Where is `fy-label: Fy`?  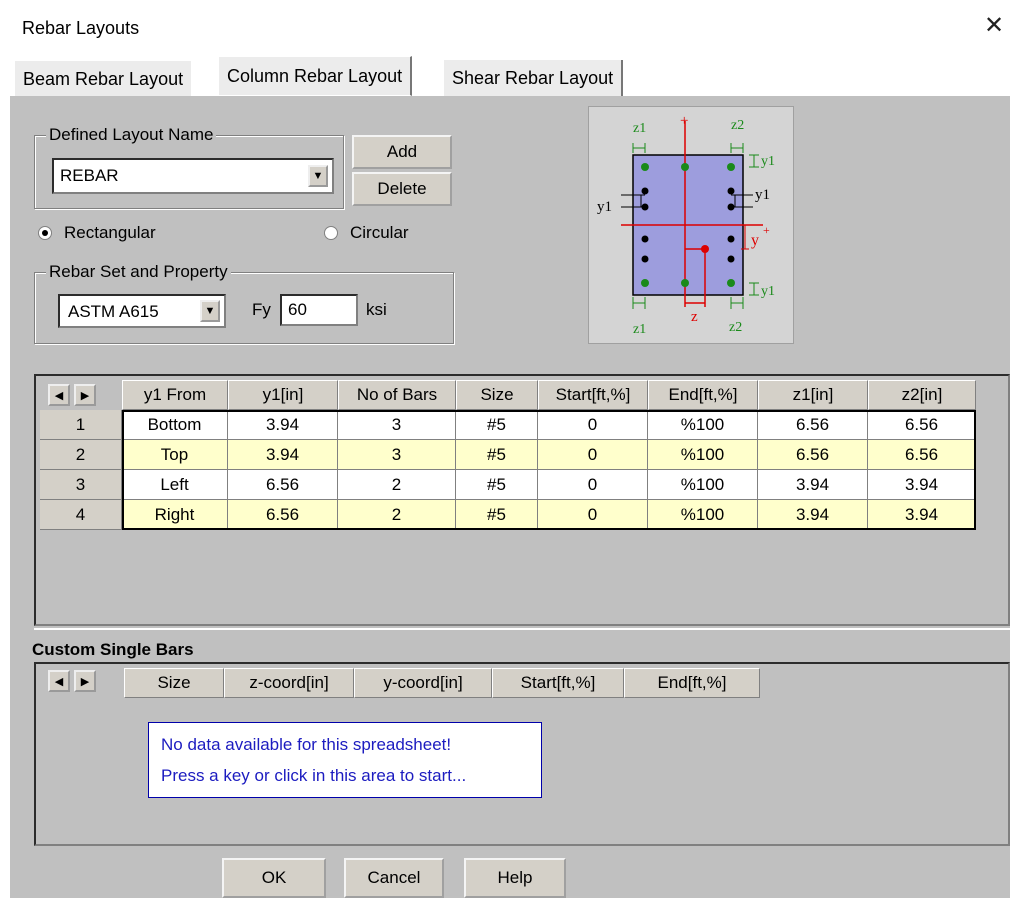
fy-label: Fy is located at coordinates (261, 309).